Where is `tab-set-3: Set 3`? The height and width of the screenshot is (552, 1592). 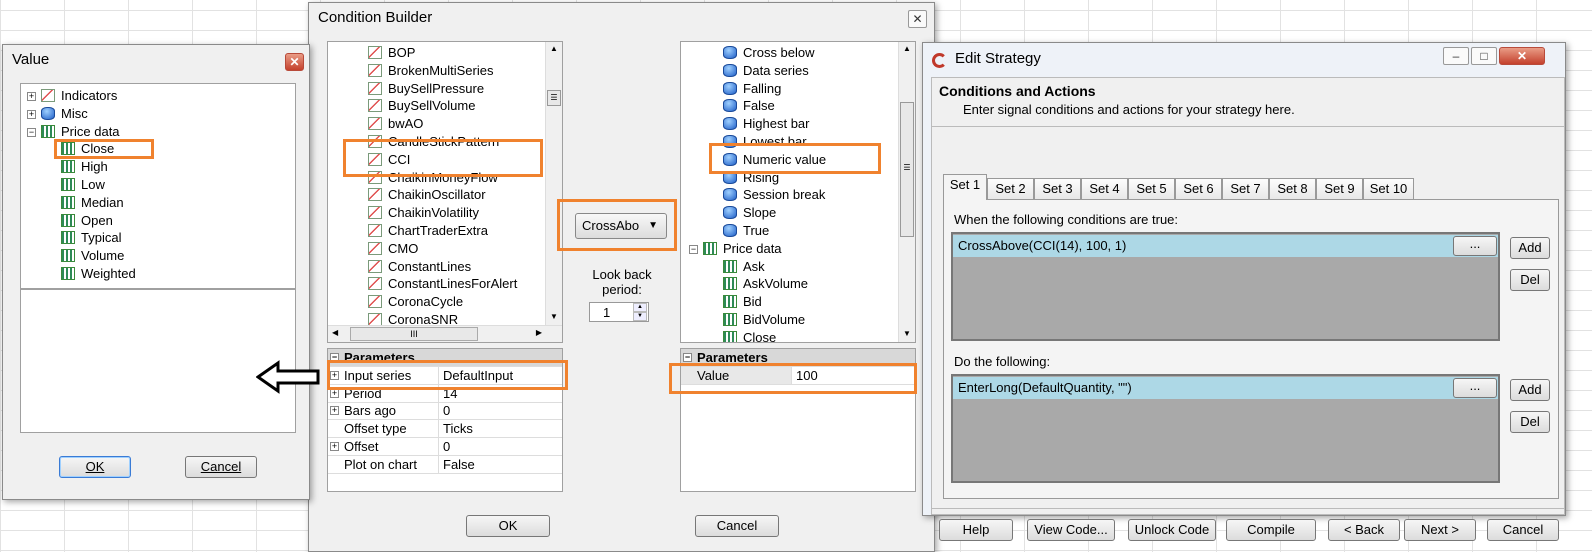
tab-set-3: Set 3 is located at coordinates (1057, 189).